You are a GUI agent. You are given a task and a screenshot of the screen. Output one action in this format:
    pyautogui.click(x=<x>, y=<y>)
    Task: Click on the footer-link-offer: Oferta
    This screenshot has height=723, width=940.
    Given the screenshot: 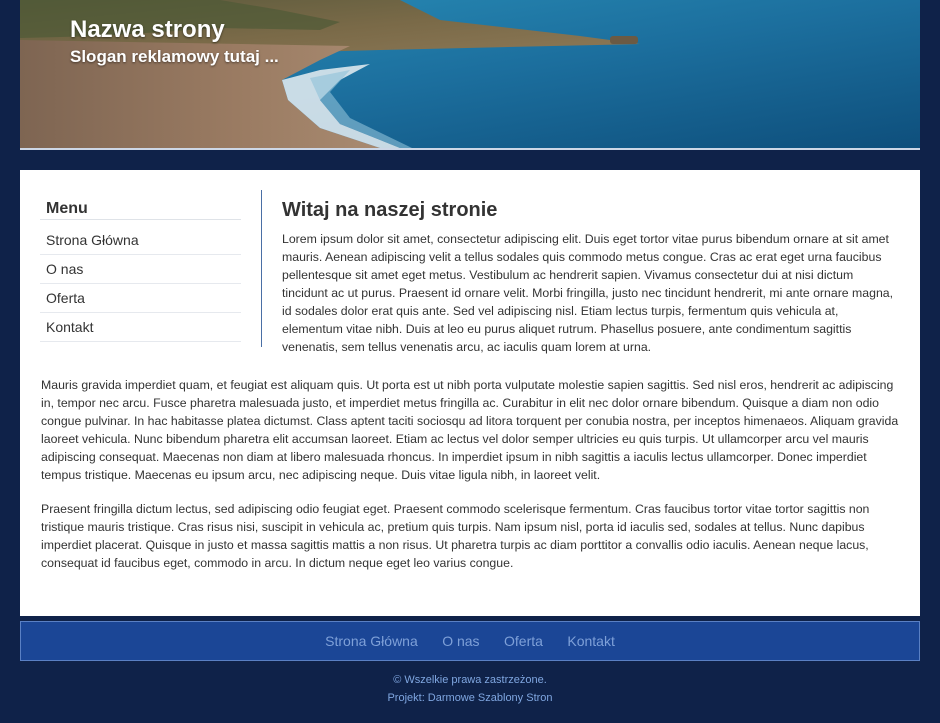 What is the action you would take?
    pyautogui.click(x=523, y=641)
    